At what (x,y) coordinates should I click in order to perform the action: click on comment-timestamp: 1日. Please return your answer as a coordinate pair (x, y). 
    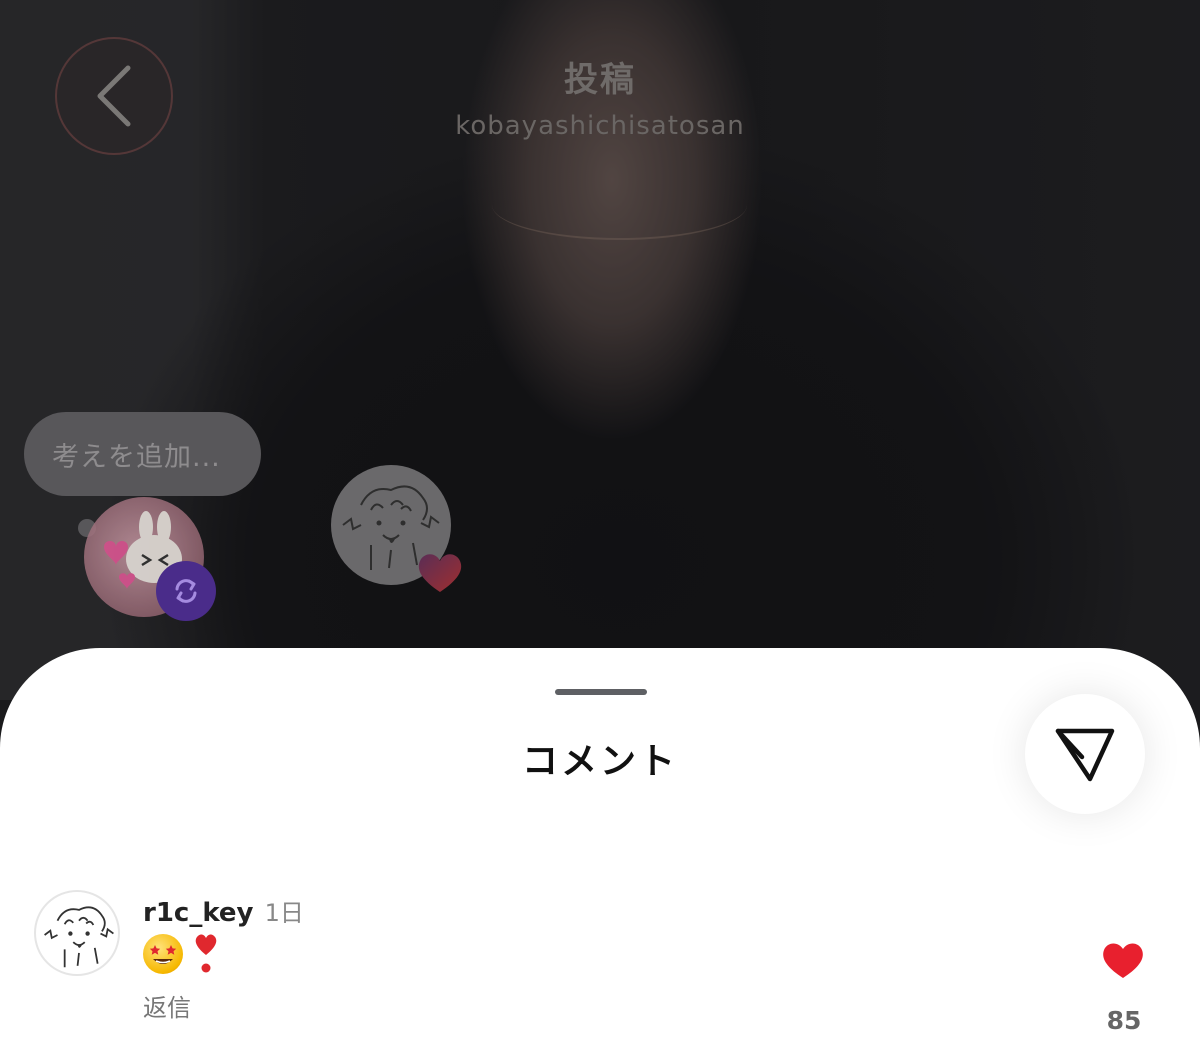
    Looking at the image, I should click on (284, 913).